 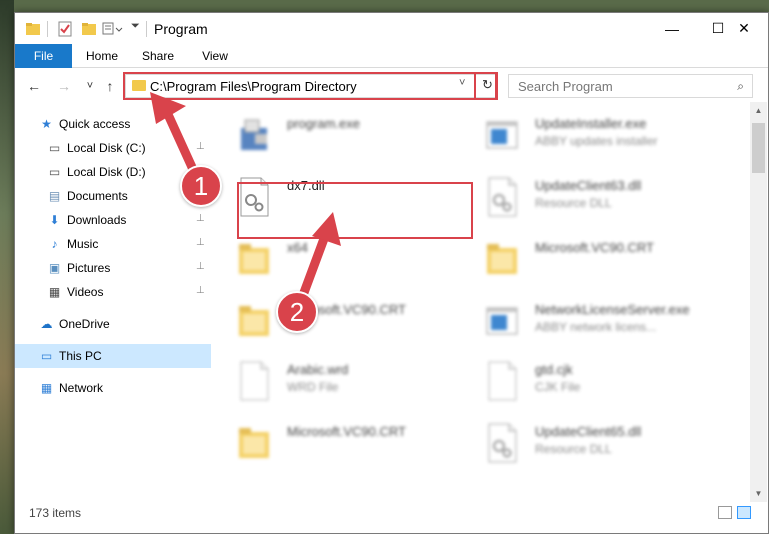 What do you see at coordinates (357, 384) in the screenshot?
I see `file-item: Arabic.wrd WRD File` at bounding box center [357, 384].